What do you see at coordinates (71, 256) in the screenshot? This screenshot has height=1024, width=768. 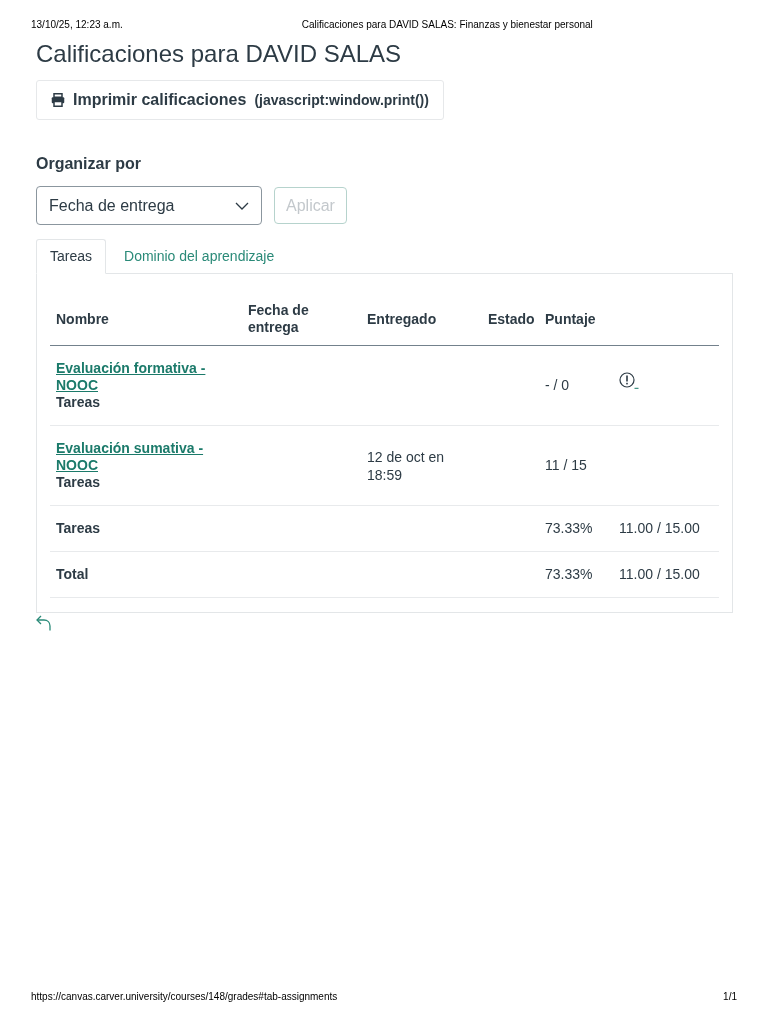 I see `tab: Tareas` at bounding box center [71, 256].